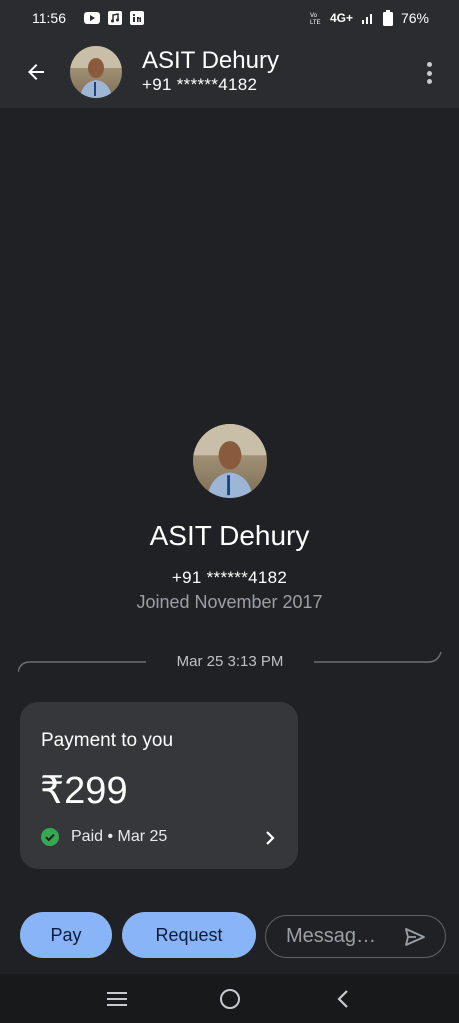 This screenshot has width=459, height=1023. What do you see at coordinates (66, 935) in the screenshot?
I see `pay-button: Pay` at bounding box center [66, 935].